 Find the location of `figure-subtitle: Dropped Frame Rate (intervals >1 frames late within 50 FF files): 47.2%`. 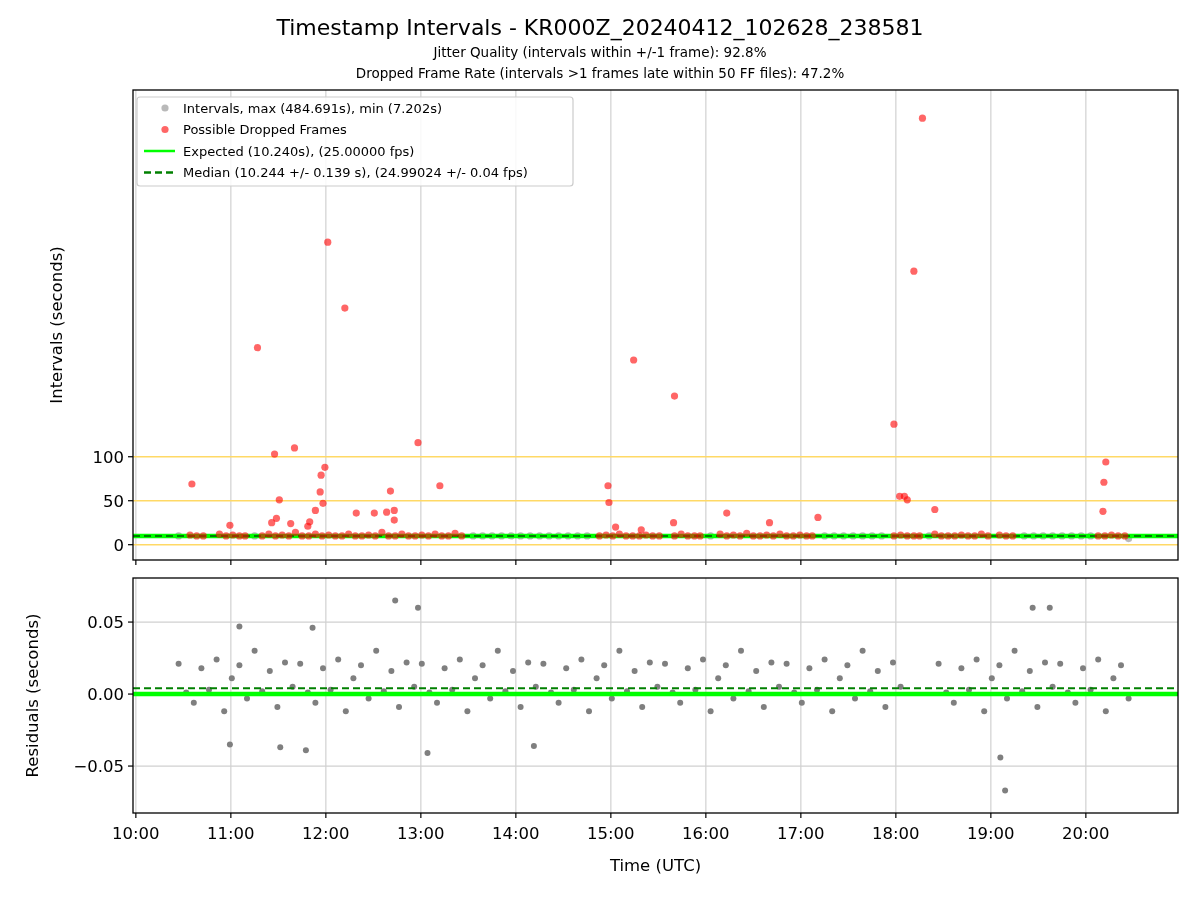

figure-subtitle: Dropped Frame Rate (intervals >1 frames late within 50 FF files): 47.2% is located at coordinates (600, 73).